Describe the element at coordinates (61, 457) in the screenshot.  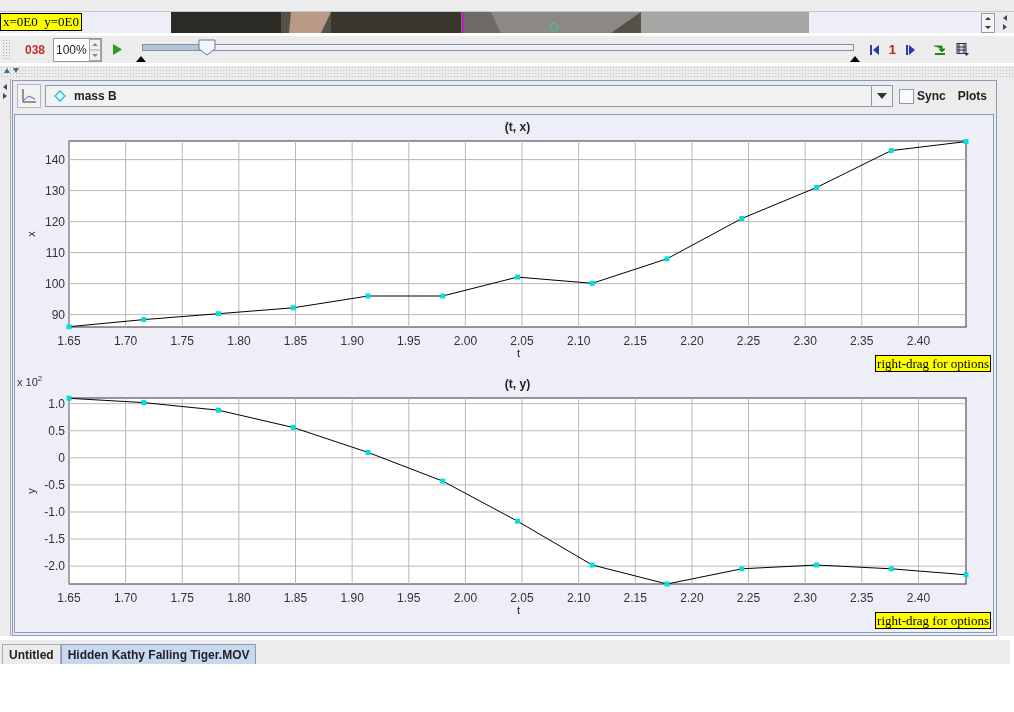
I see `tick-label: 0` at that location.